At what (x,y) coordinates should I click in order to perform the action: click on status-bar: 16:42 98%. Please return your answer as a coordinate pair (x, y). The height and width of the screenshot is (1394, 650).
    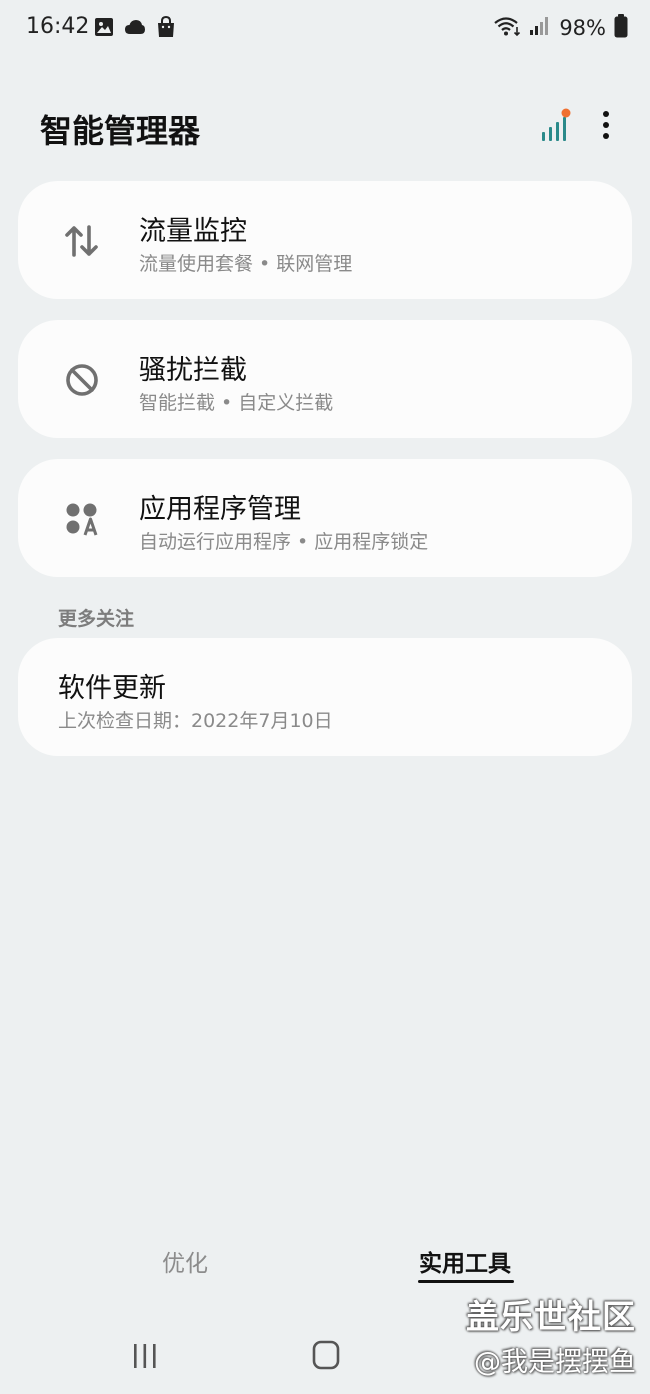
    Looking at the image, I should click on (325, 28).